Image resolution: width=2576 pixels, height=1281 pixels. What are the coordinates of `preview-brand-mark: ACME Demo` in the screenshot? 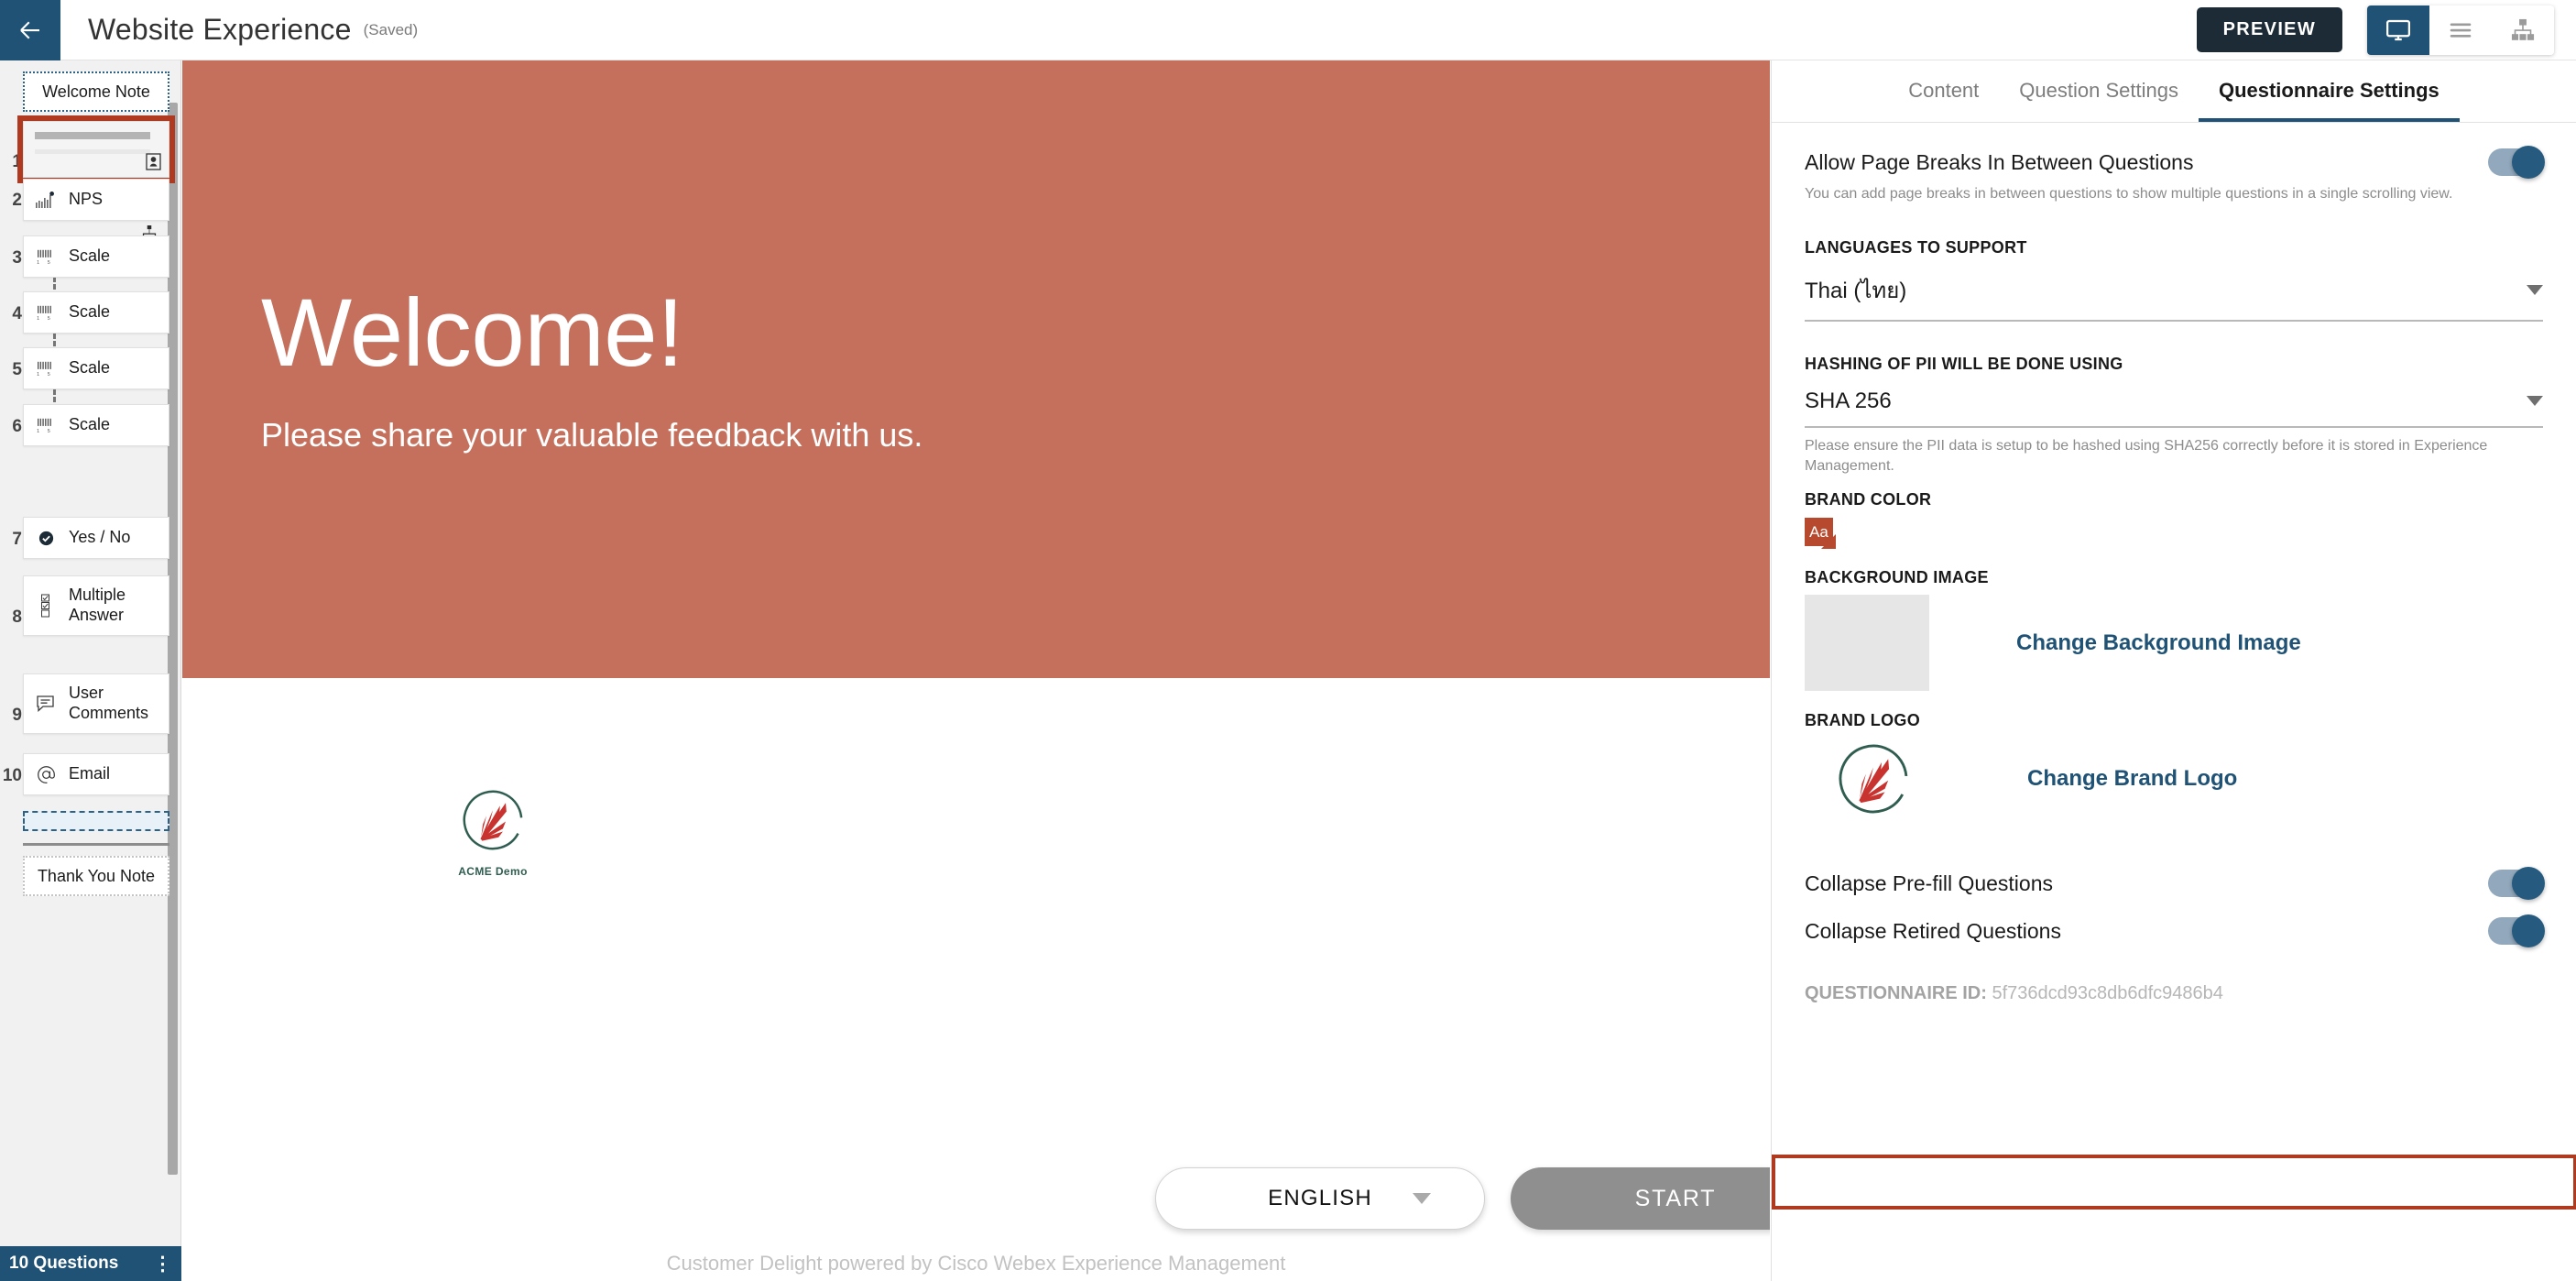 It's located at (493, 831).